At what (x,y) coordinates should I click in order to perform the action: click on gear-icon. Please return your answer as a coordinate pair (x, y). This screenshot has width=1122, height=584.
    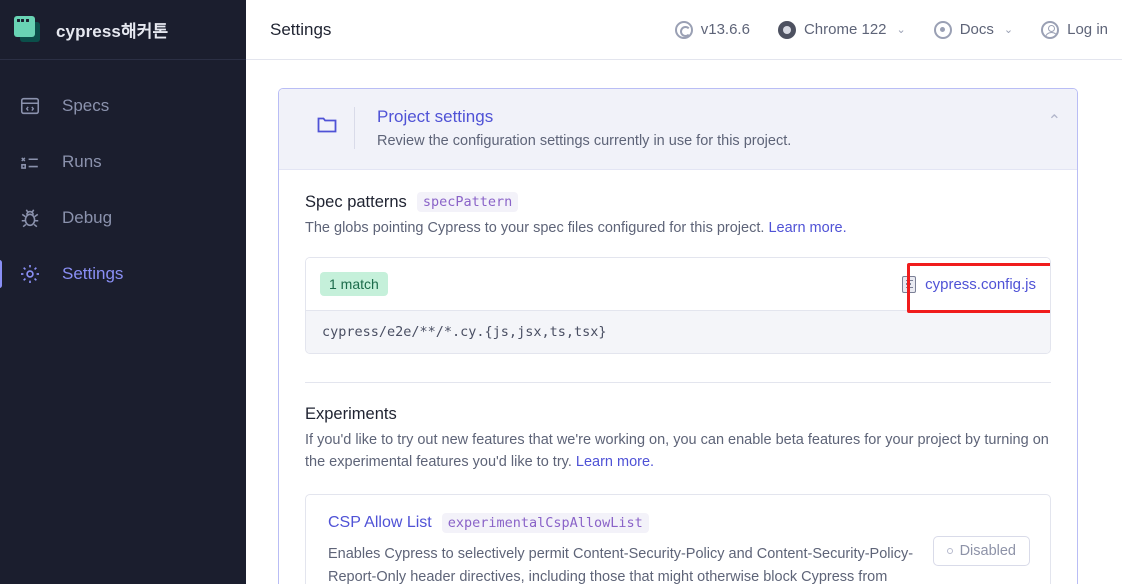
    Looking at the image, I should click on (30, 274).